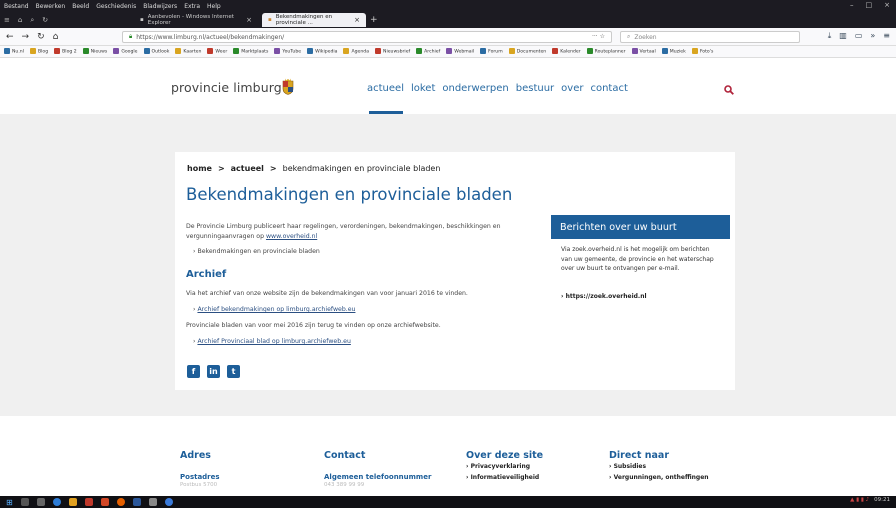 The width and height of the screenshot is (896, 508). I want to click on bookmark-item: Agenda, so click(356, 51).